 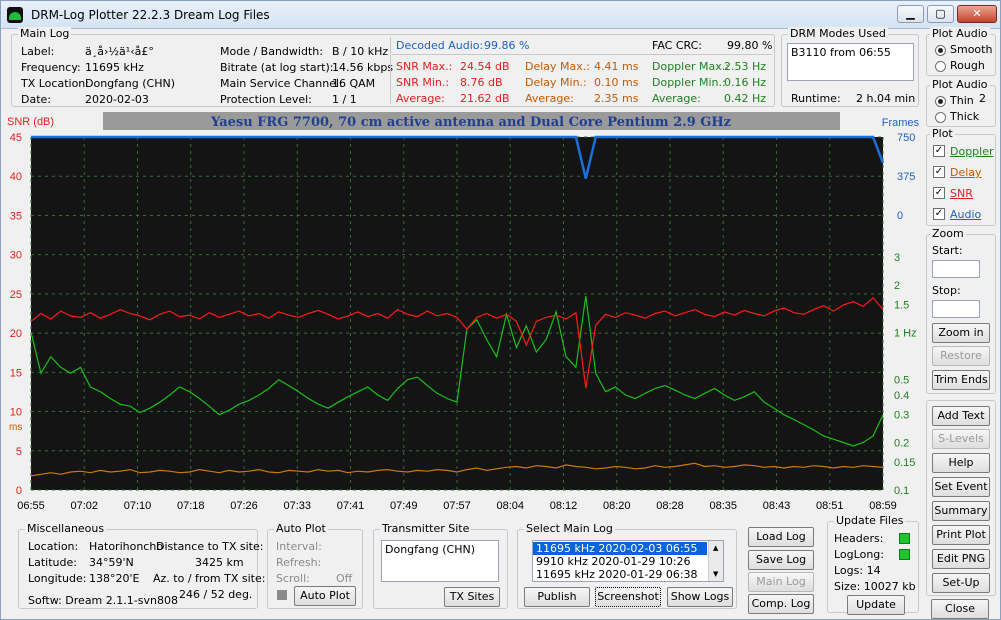 What do you see at coordinates (961, 487) in the screenshot?
I see `set-event-button: Set Event` at bounding box center [961, 487].